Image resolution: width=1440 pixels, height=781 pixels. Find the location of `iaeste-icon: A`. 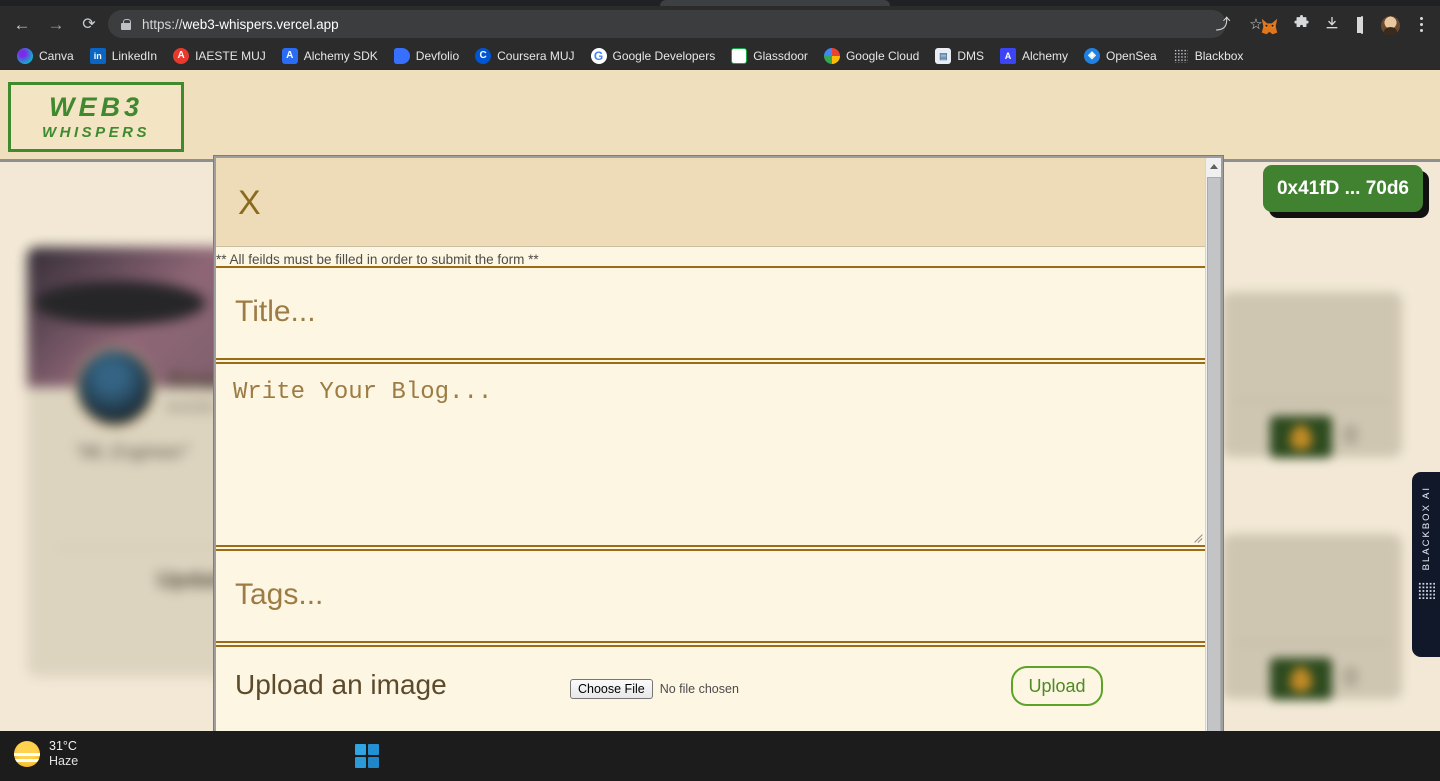

iaeste-icon: A is located at coordinates (181, 56).